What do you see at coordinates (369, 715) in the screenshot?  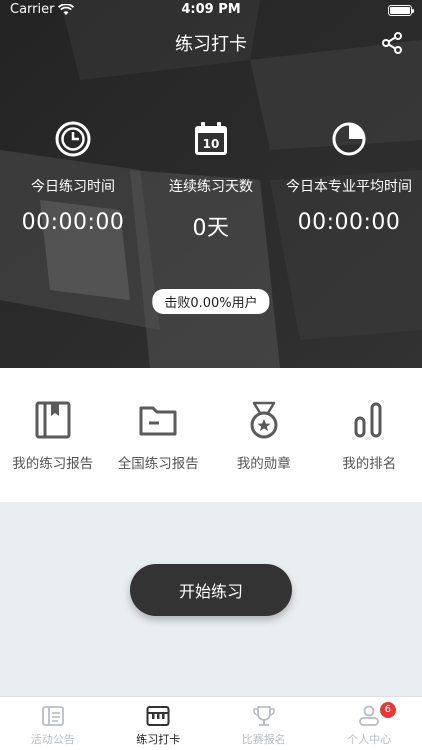 I see `user-icon` at bounding box center [369, 715].